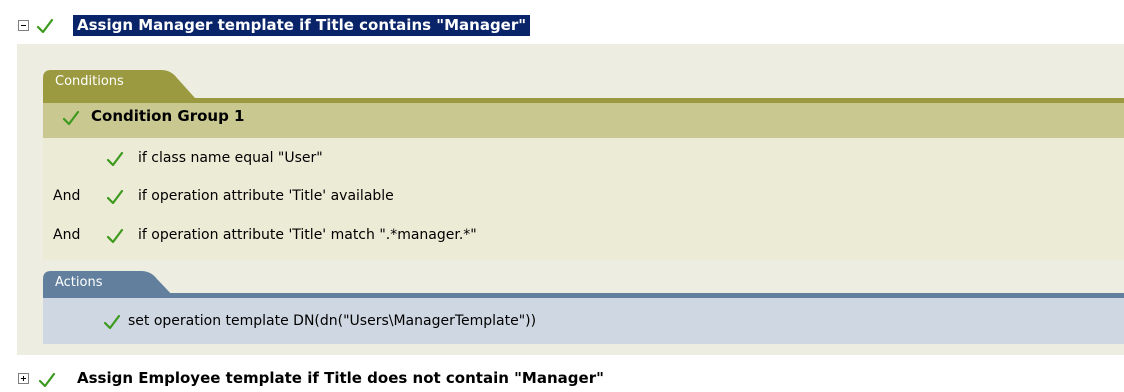  What do you see at coordinates (113, 284) in the screenshot?
I see `tab-actions: Actions` at bounding box center [113, 284].